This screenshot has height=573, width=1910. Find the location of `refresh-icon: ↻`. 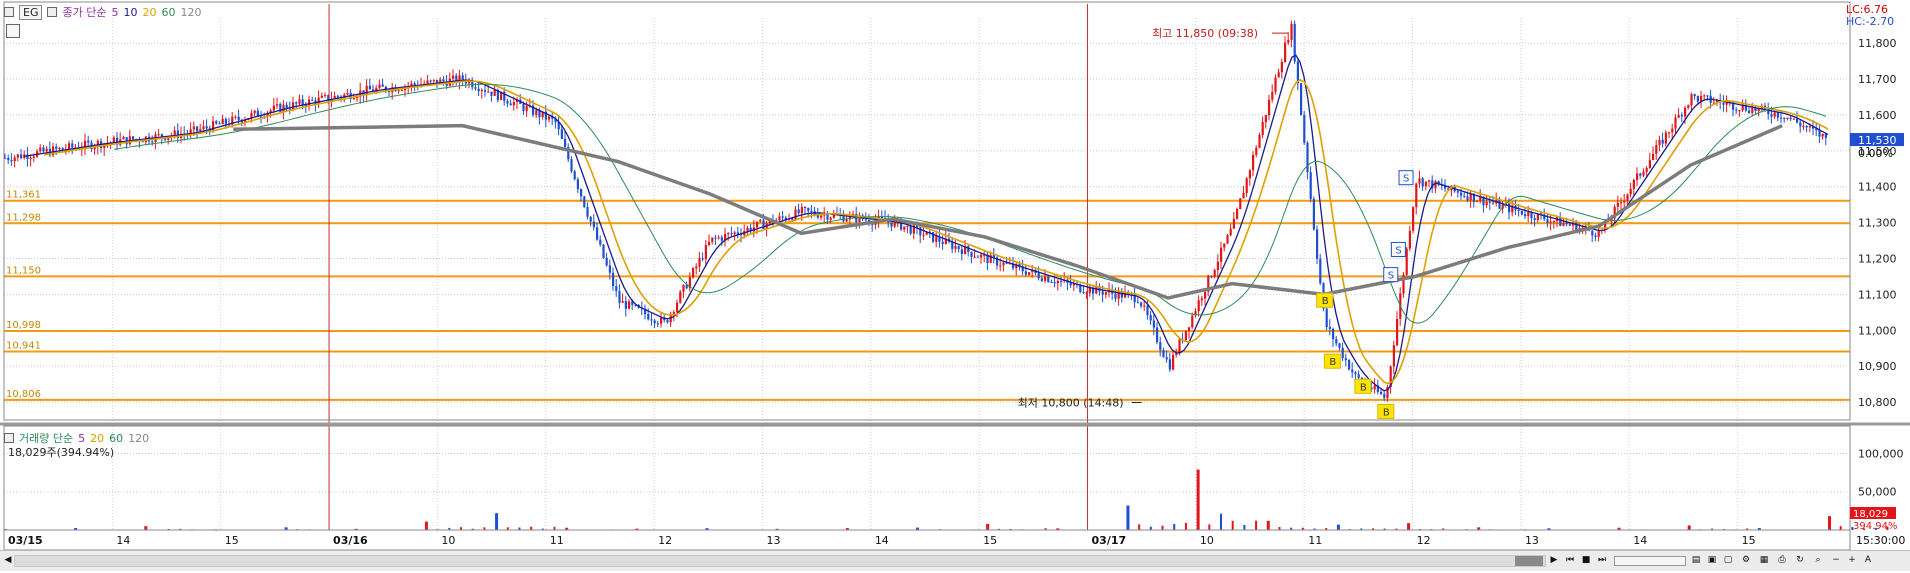

refresh-icon: ↻ is located at coordinates (1800, 560).